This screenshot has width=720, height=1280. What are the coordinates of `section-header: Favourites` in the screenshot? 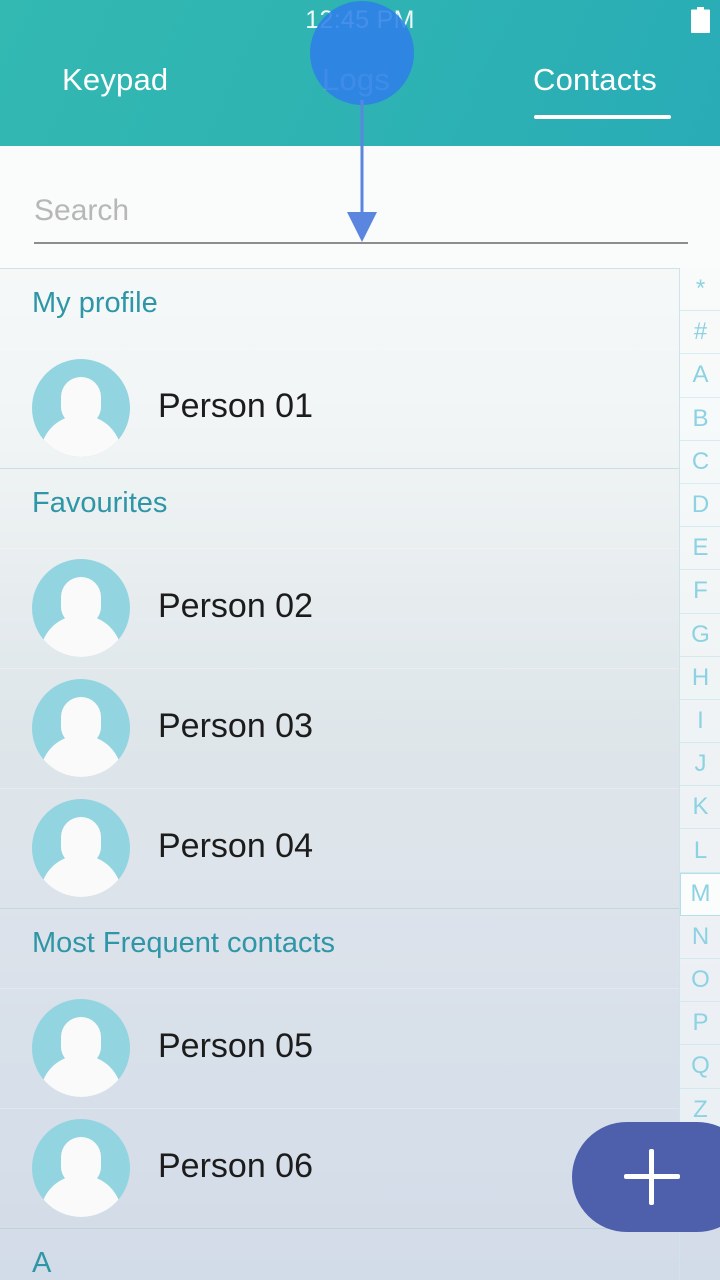 It's located at (339, 508).